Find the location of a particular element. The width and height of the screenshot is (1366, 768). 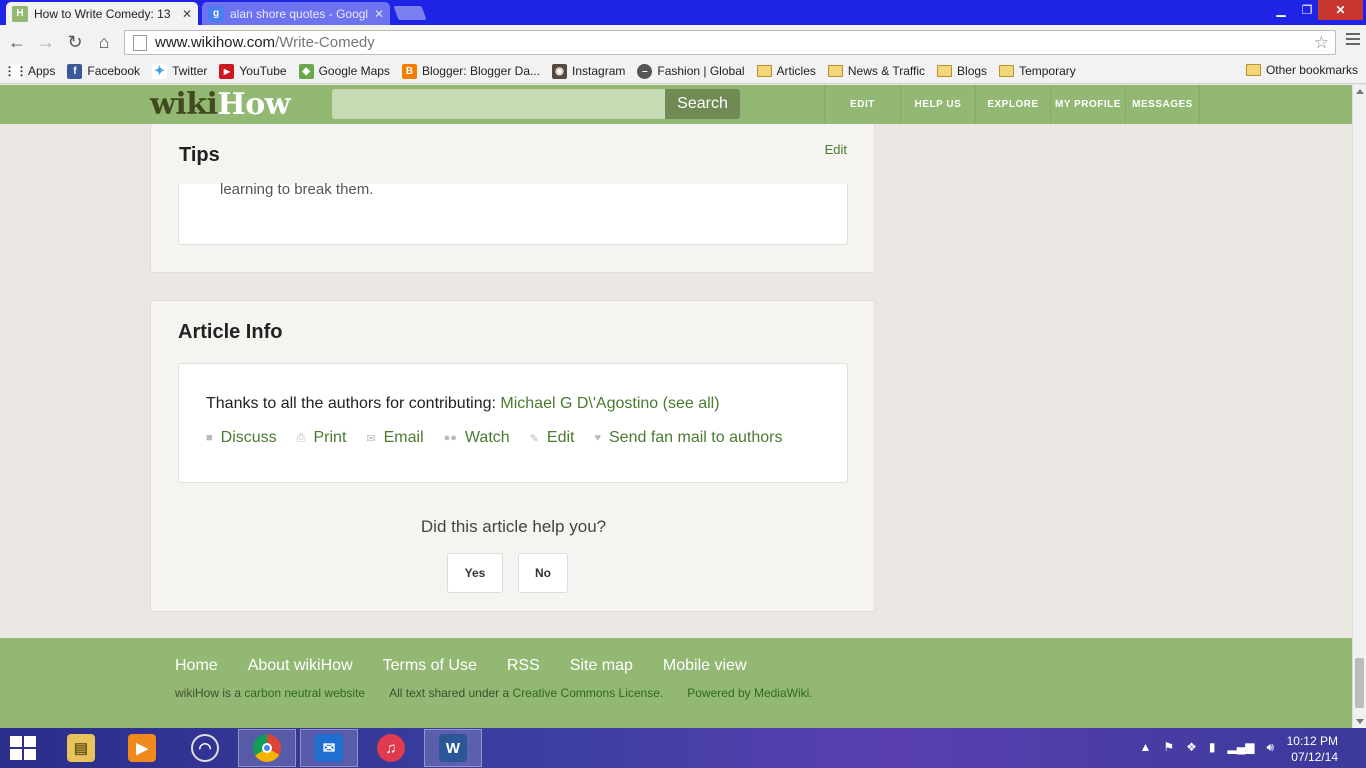

bookmark-label: Apps is located at coordinates (42, 71).